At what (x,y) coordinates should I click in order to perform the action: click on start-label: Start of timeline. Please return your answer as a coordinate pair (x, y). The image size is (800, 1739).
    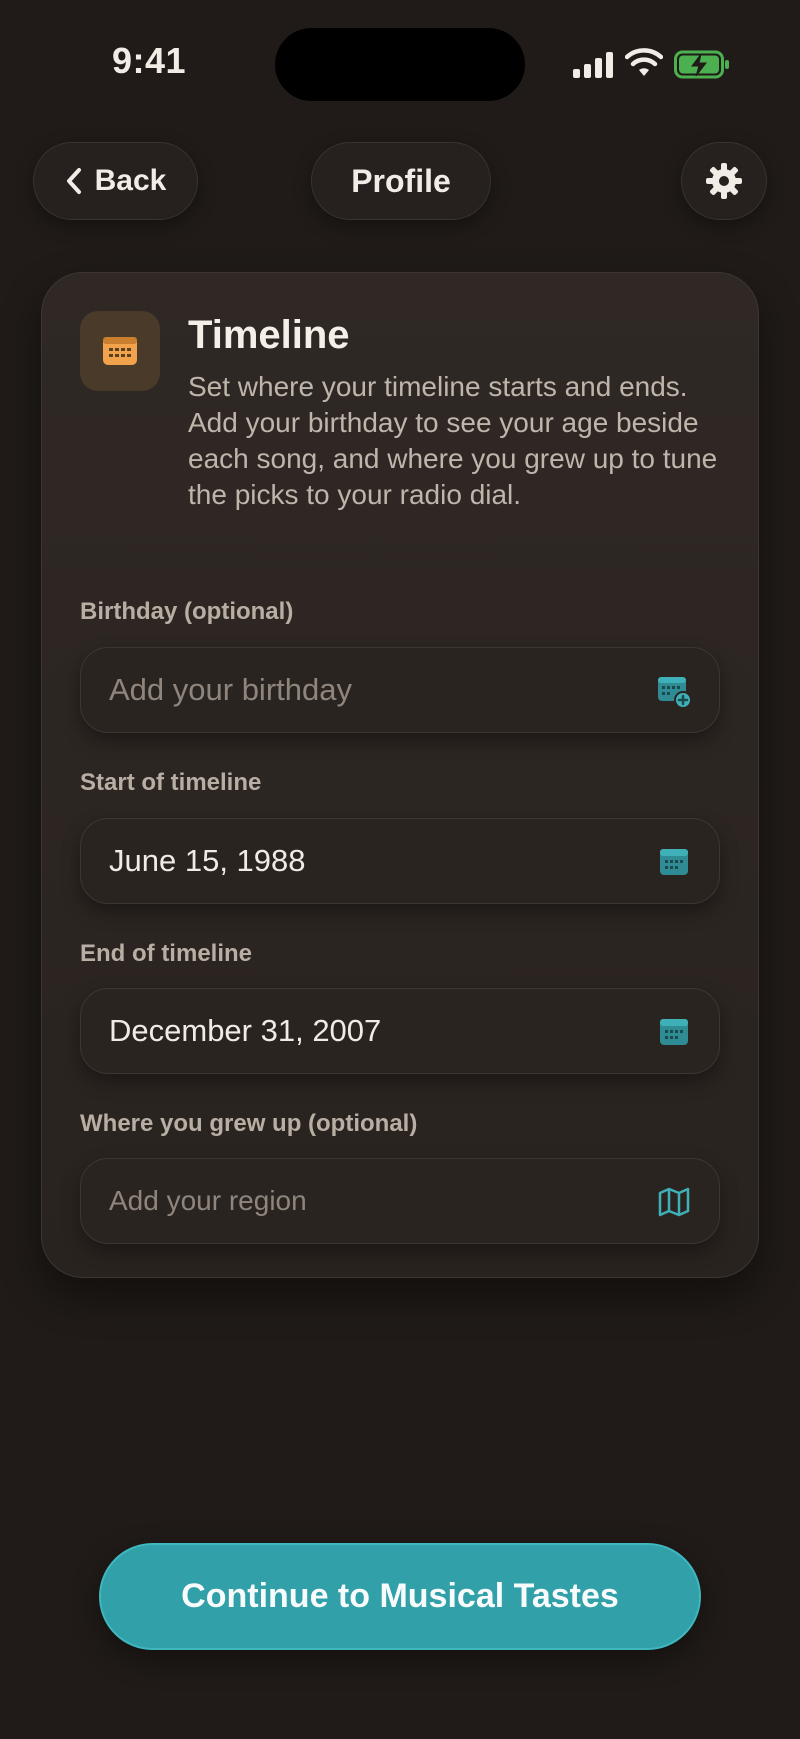
    Looking at the image, I should click on (171, 782).